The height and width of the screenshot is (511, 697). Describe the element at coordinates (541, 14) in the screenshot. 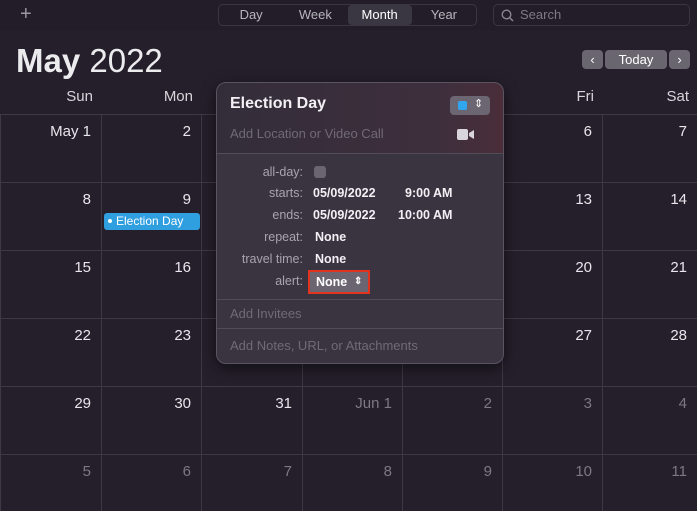

I see `search-placeholder: Search` at that location.